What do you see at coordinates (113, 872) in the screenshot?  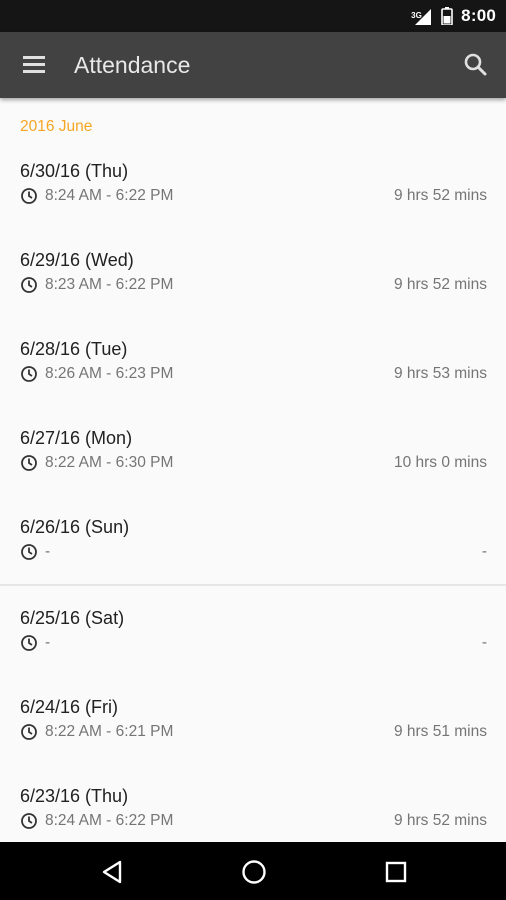 I see `back-triangle-icon` at bounding box center [113, 872].